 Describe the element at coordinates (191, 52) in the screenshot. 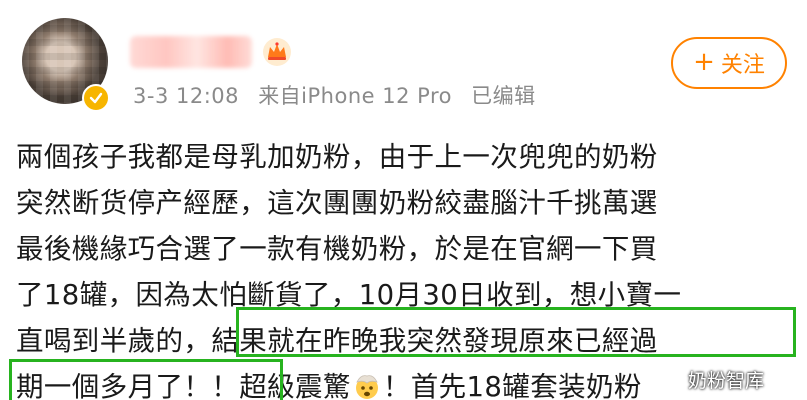

I see `username-blurred` at that location.